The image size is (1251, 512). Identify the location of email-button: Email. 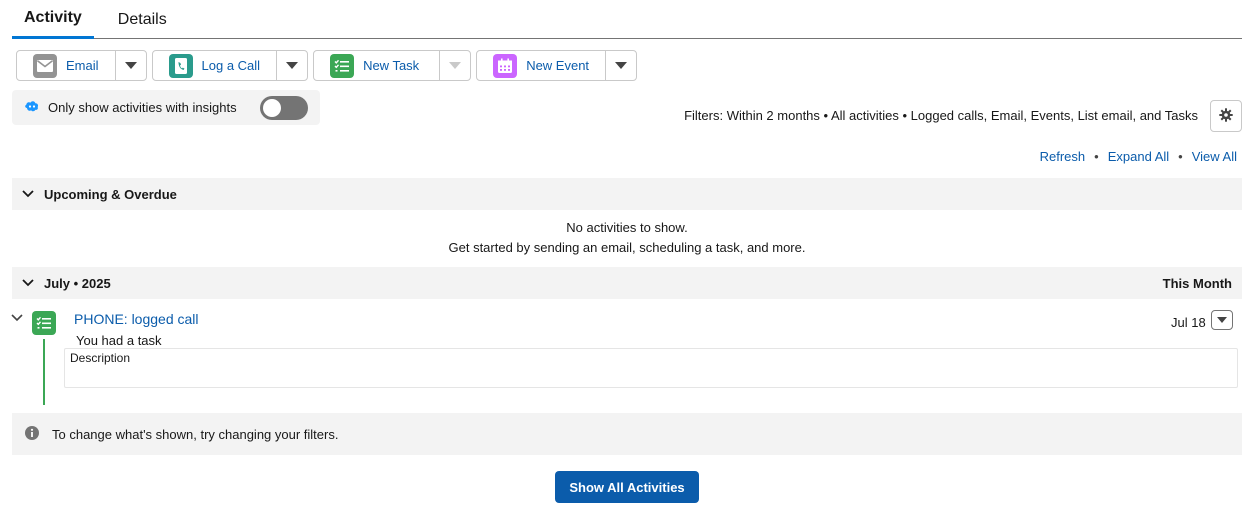
(66, 65).